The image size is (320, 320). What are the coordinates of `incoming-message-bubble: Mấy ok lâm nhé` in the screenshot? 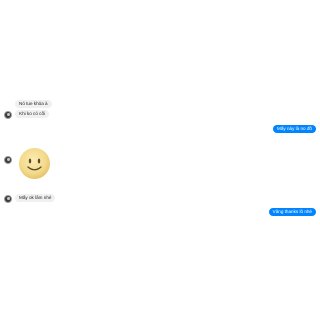 It's located at (35, 198).